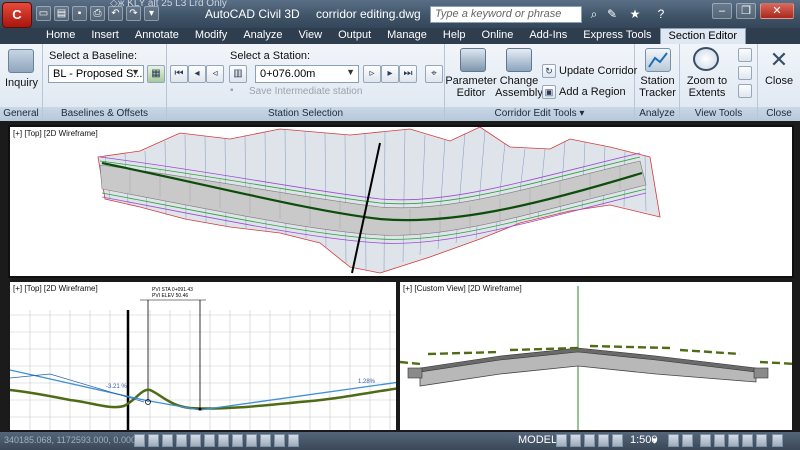 Image resolution: width=800 pixels, height=450 pixels. What do you see at coordinates (167, 440) in the screenshot?
I see `ortho-icon` at bounding box center [167, 440].